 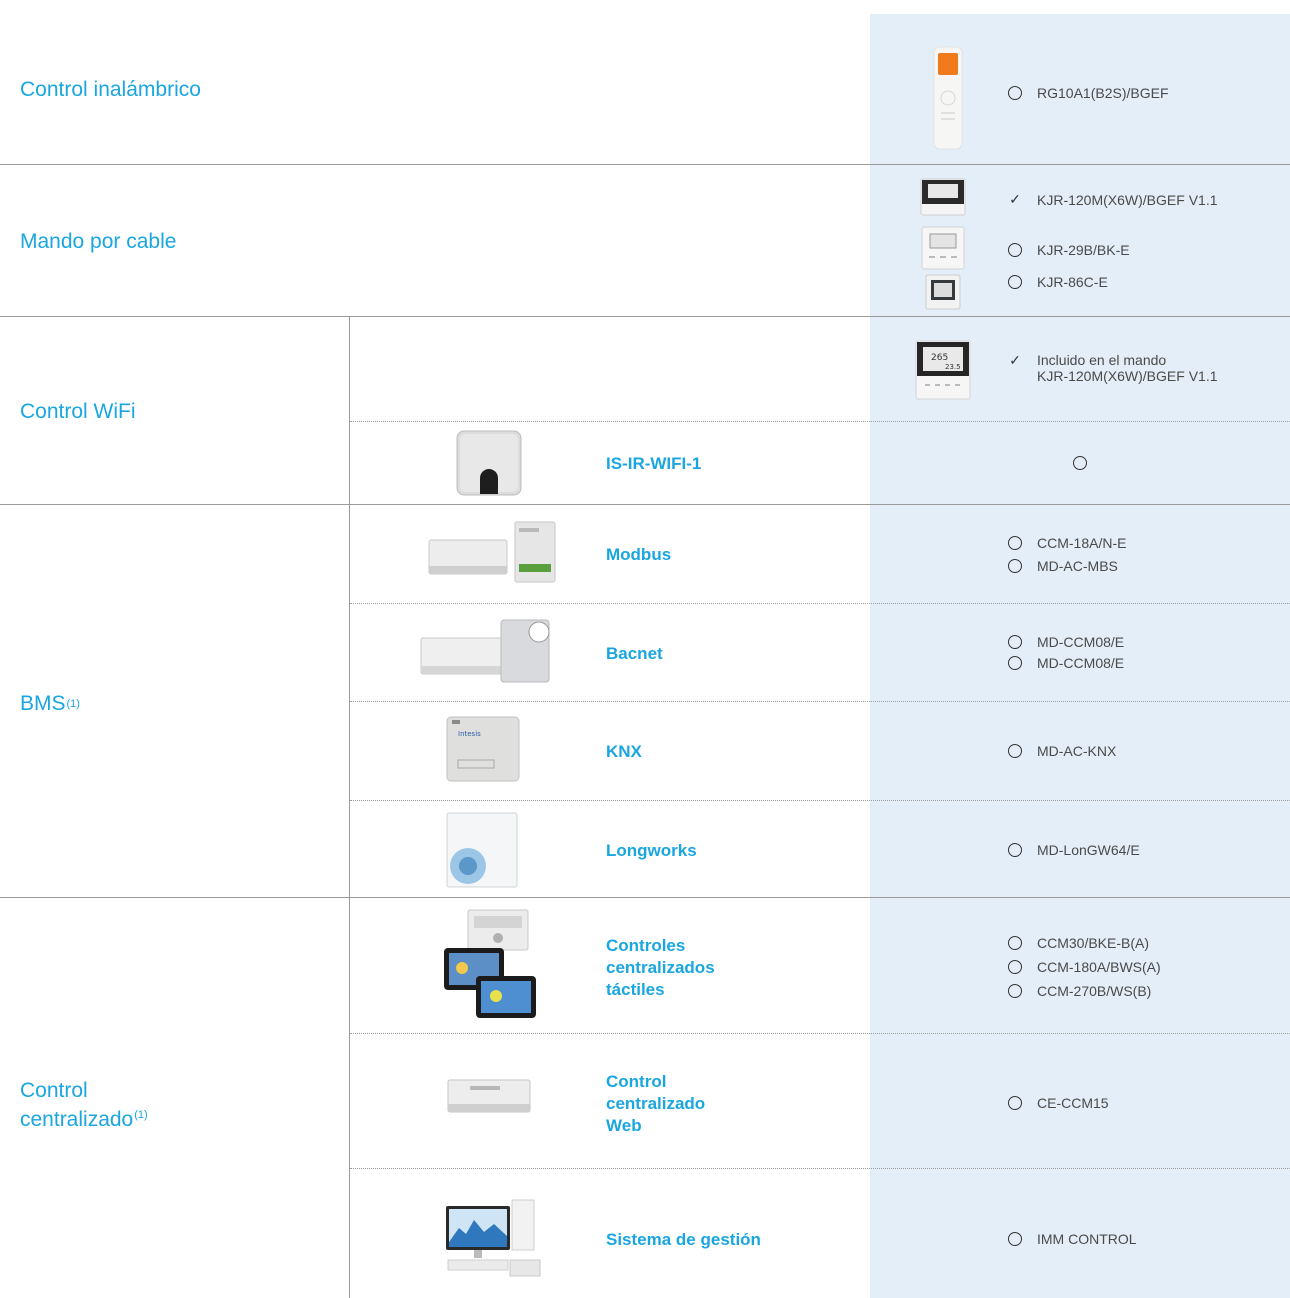 What do you see at coordinates (1088, 850) in the screenshot?
I see `model-name: MD-LonGW64/E` at bounding box center [1088, 850].